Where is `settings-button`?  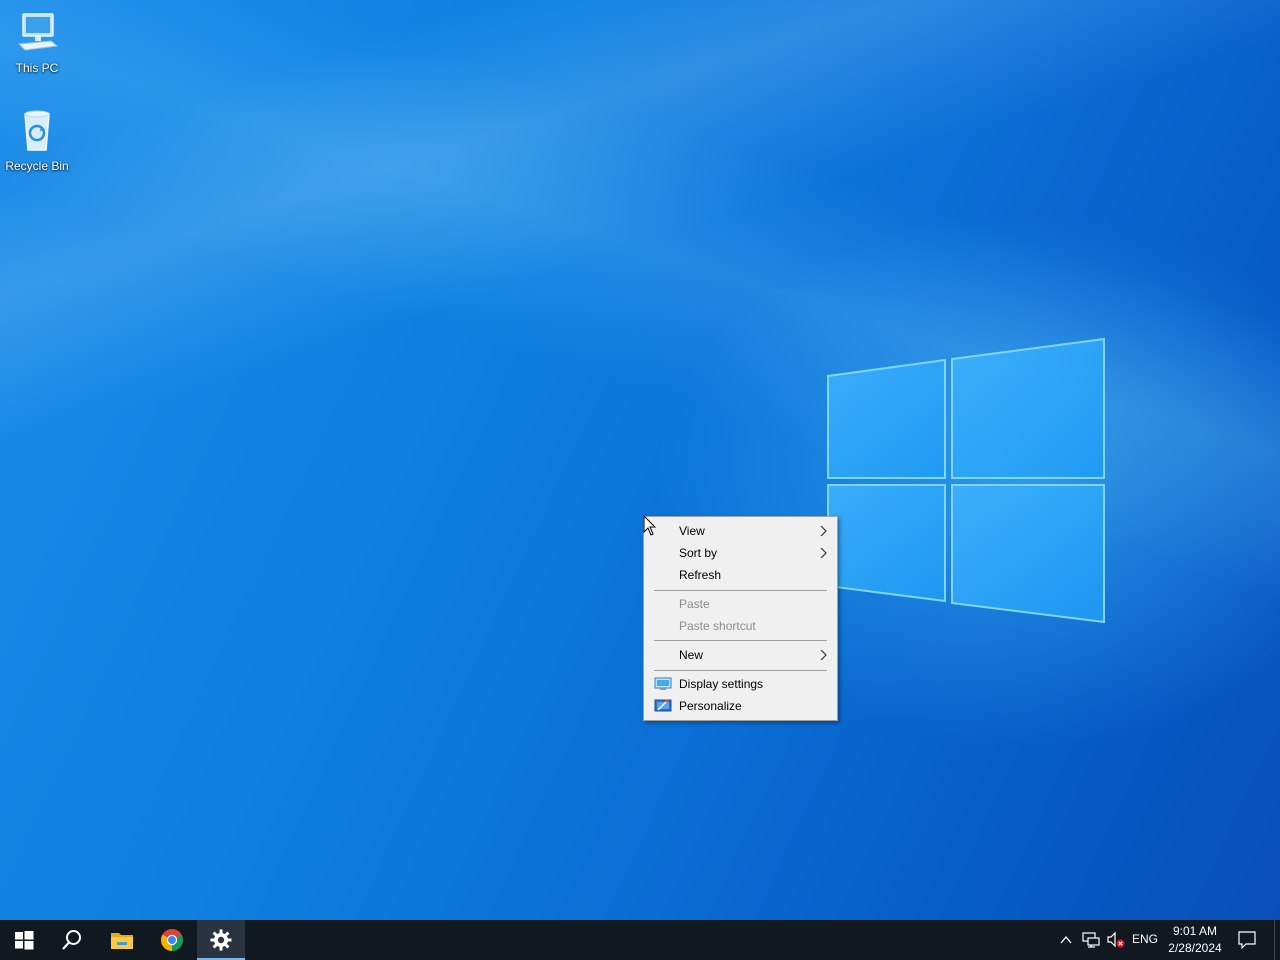 settings-button is located at coordinates (221, 940).